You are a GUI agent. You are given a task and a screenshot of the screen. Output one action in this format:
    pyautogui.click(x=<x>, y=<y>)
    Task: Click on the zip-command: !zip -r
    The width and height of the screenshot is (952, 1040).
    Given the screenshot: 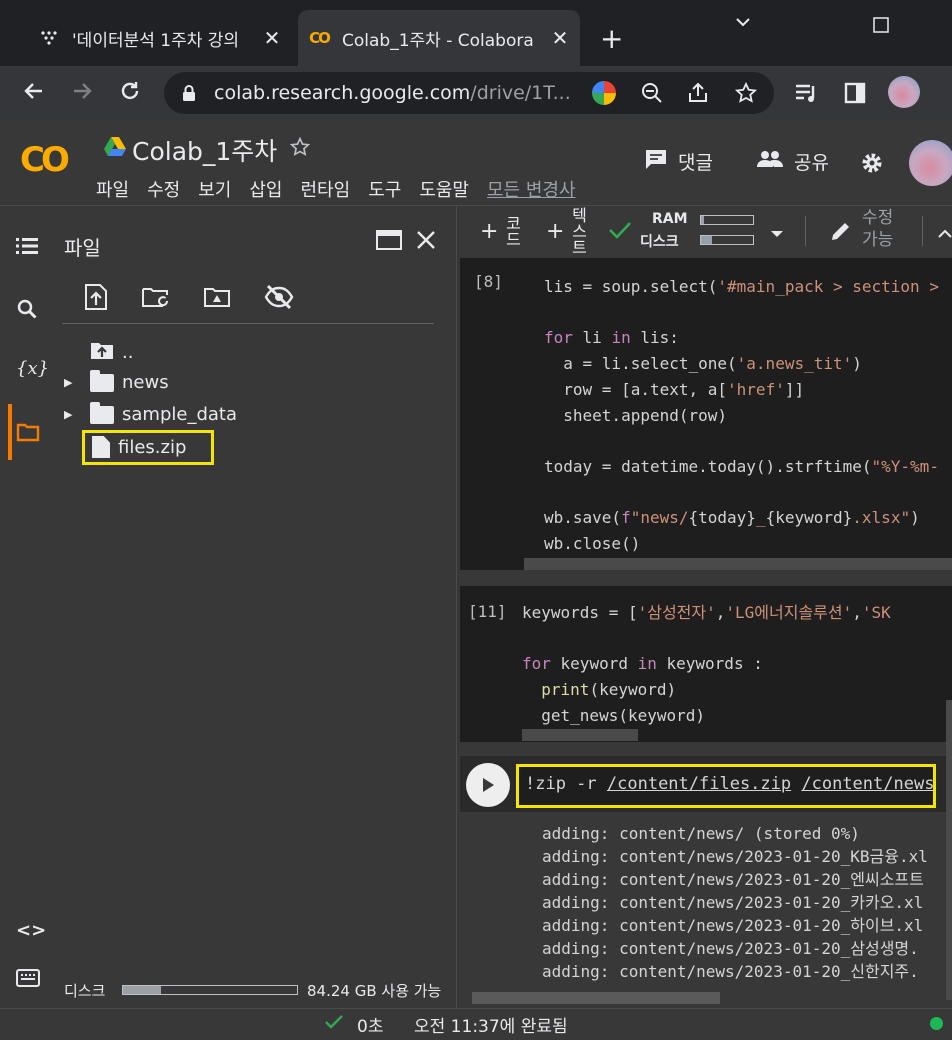 What is the action you would take?
    pyautogui.click(x=566, y=784)
    